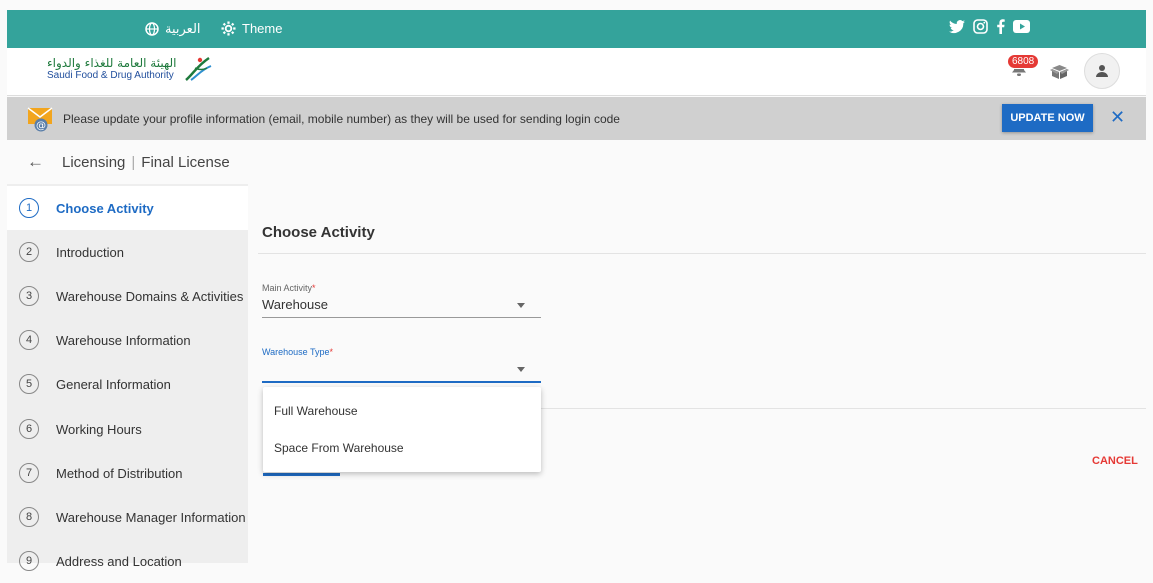 This screenshot has width=1153, height=583. I want to click on step-general-information: 5 General Information, so click(127, 384).